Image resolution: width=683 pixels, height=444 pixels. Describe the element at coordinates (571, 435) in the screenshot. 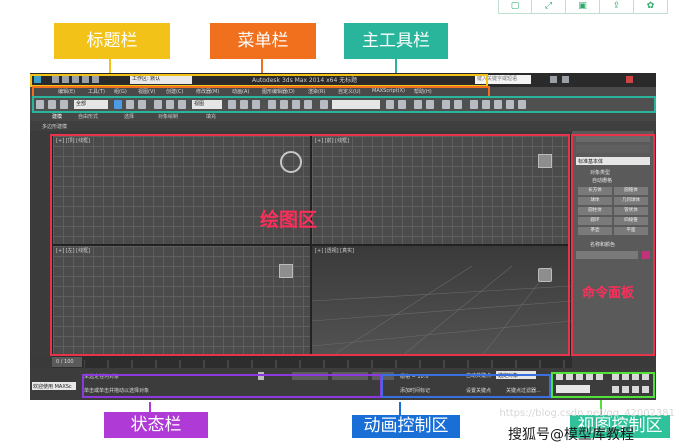

I see `bottom-overlay-text: 搜狐号@模型库教程` at that location.